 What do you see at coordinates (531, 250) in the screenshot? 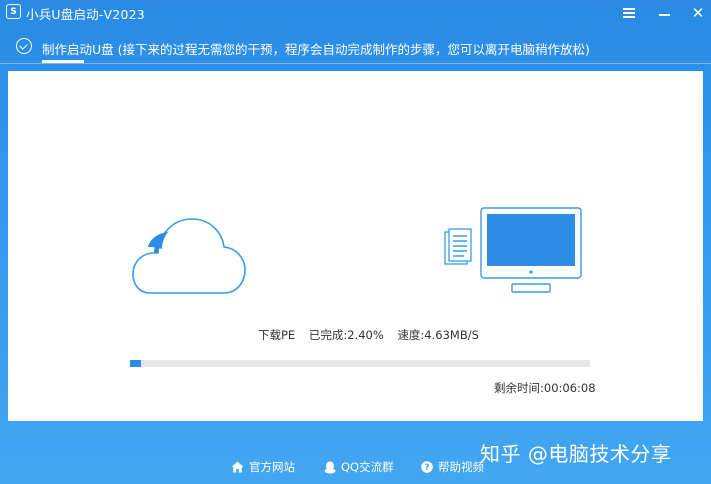
I see `monitor-icon` at bounding box center [531, 250].